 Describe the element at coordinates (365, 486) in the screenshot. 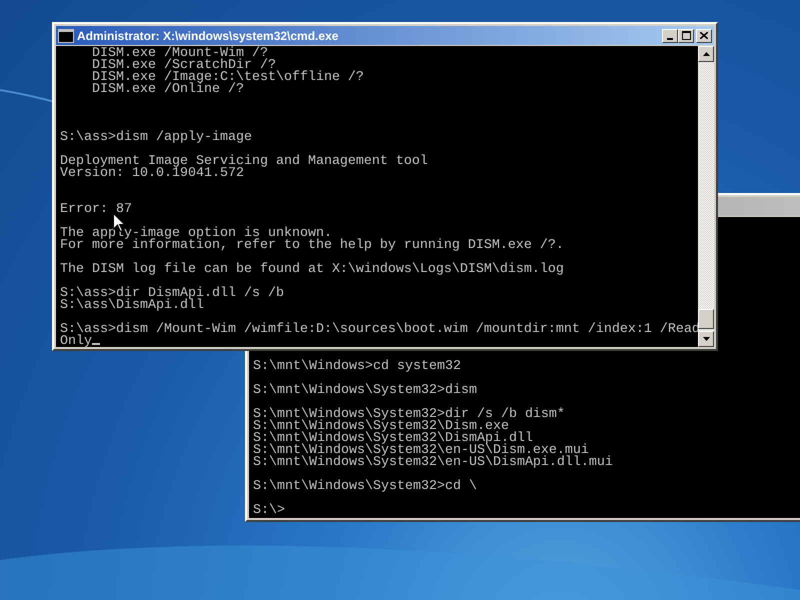

I see `console-line: S:\mnt\Windows\System32>cd \` at that location.